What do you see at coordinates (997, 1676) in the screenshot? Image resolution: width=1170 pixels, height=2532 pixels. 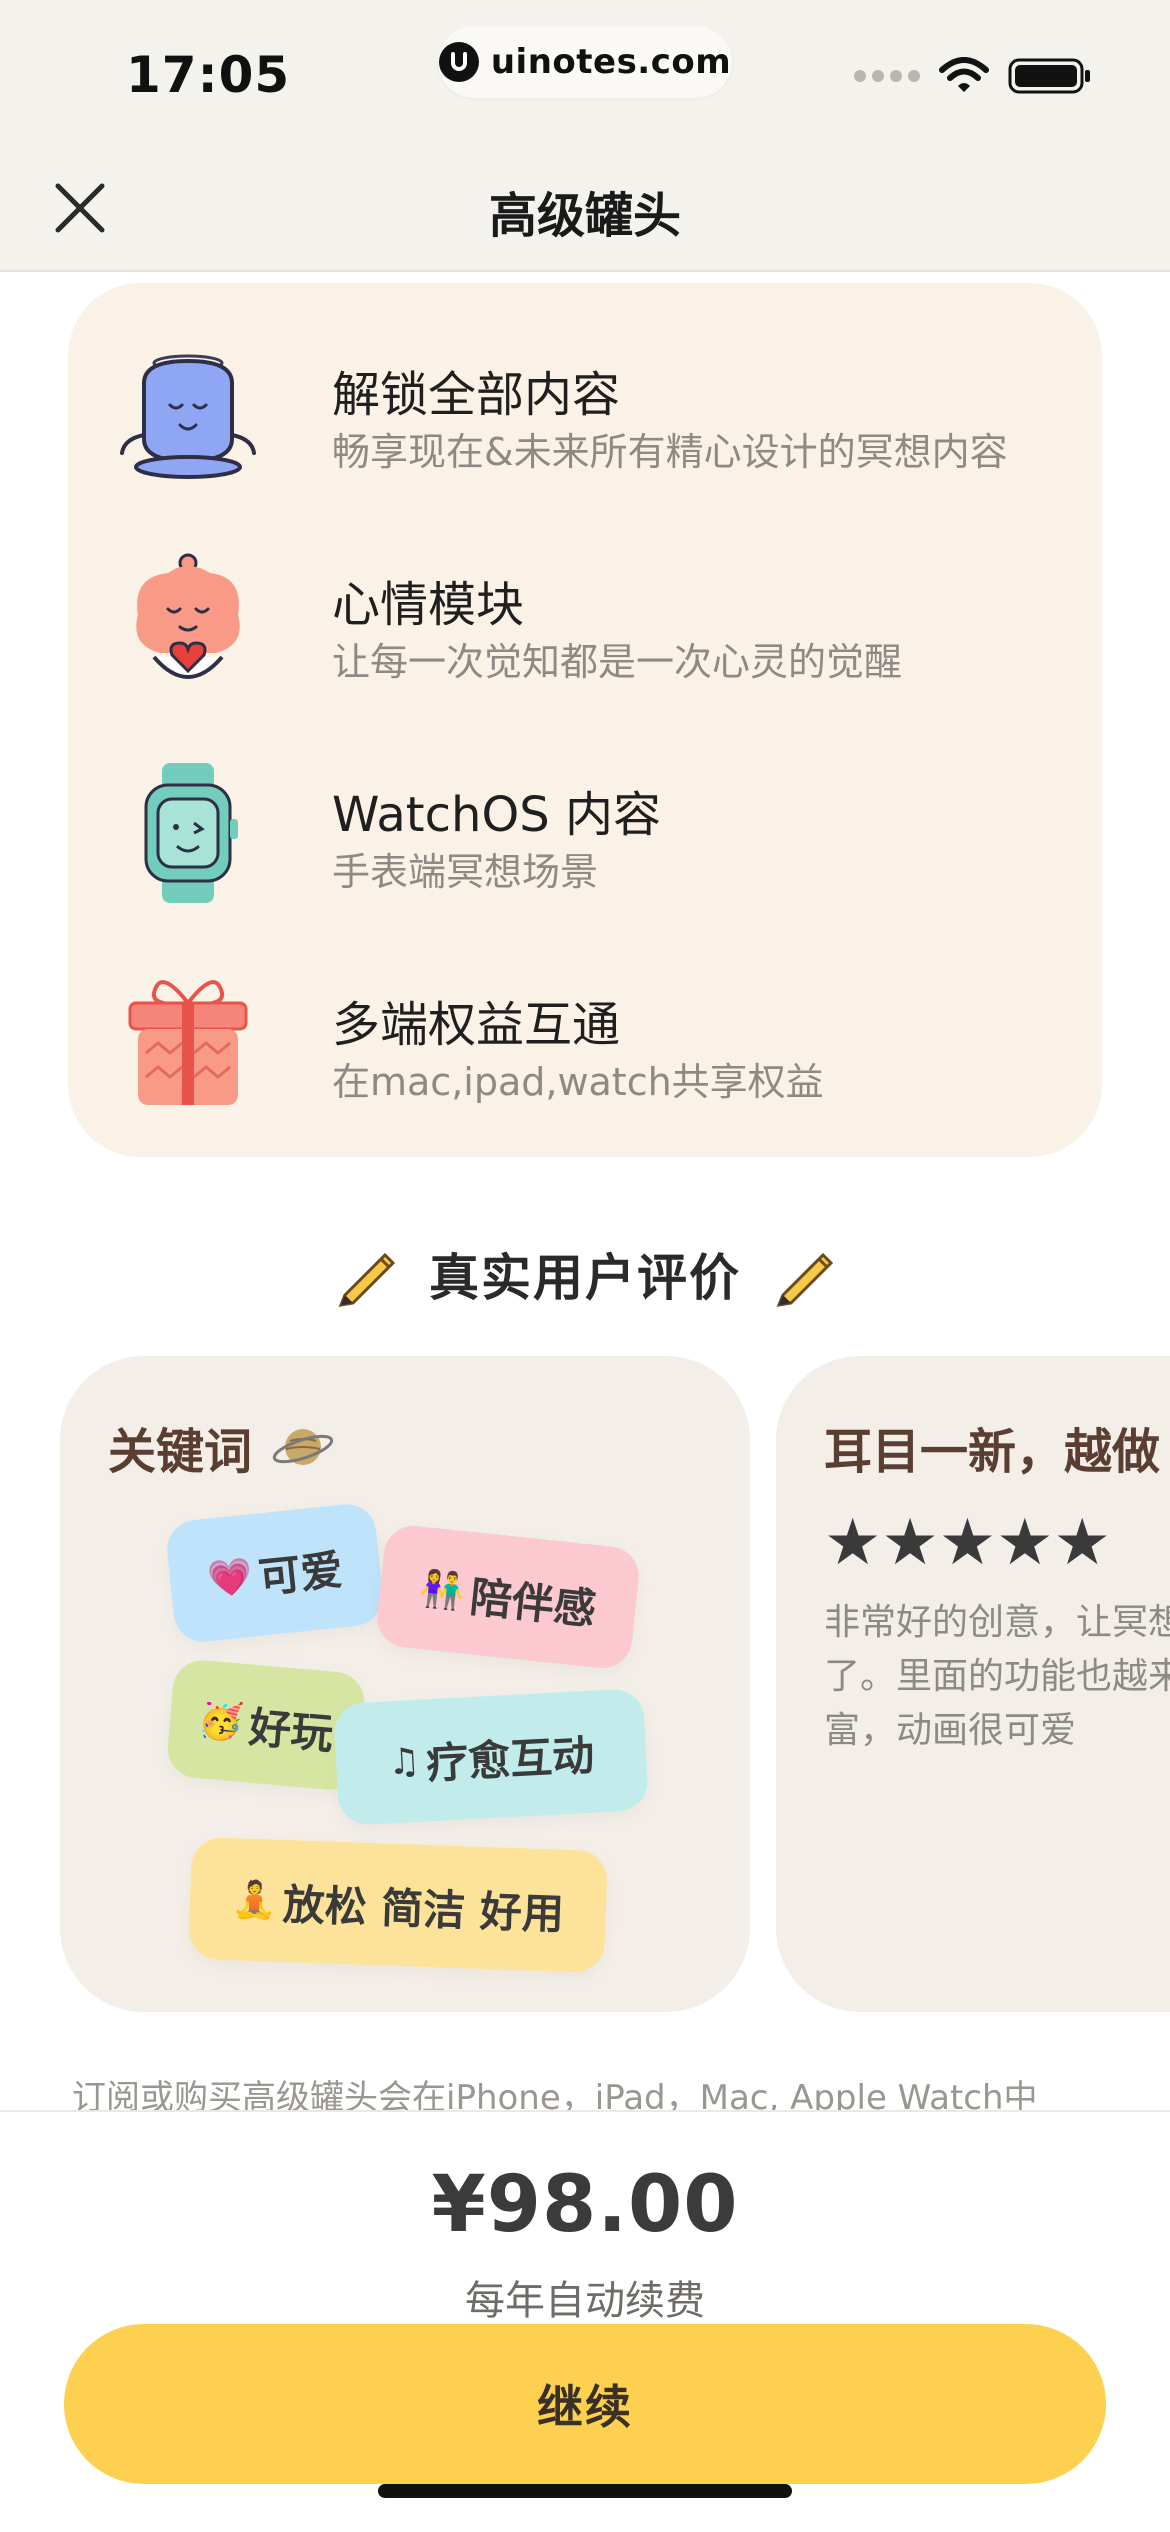 I see `review-body: 非常好的创意，让冥想实现了。里面的功能也越来越丰富，动画很可爱` at bounding box center [997, 1676].